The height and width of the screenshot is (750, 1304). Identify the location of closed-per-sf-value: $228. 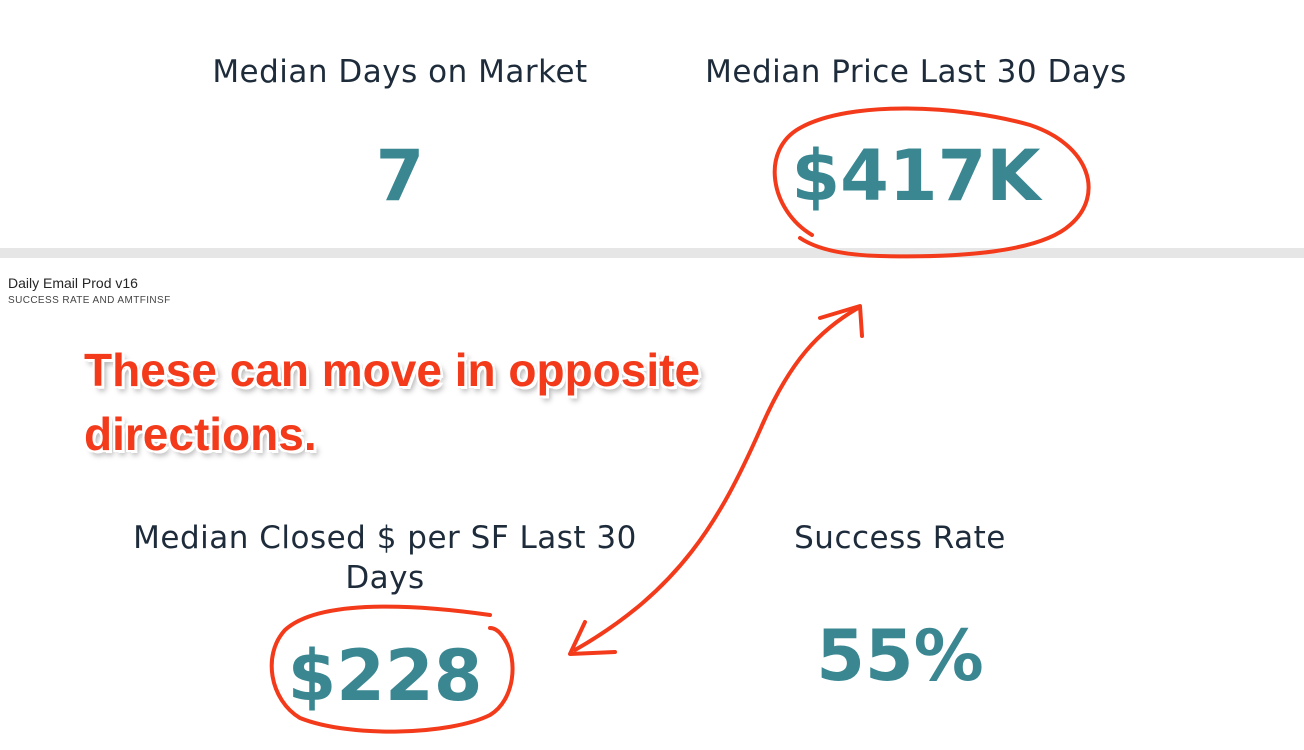
(385, 676).